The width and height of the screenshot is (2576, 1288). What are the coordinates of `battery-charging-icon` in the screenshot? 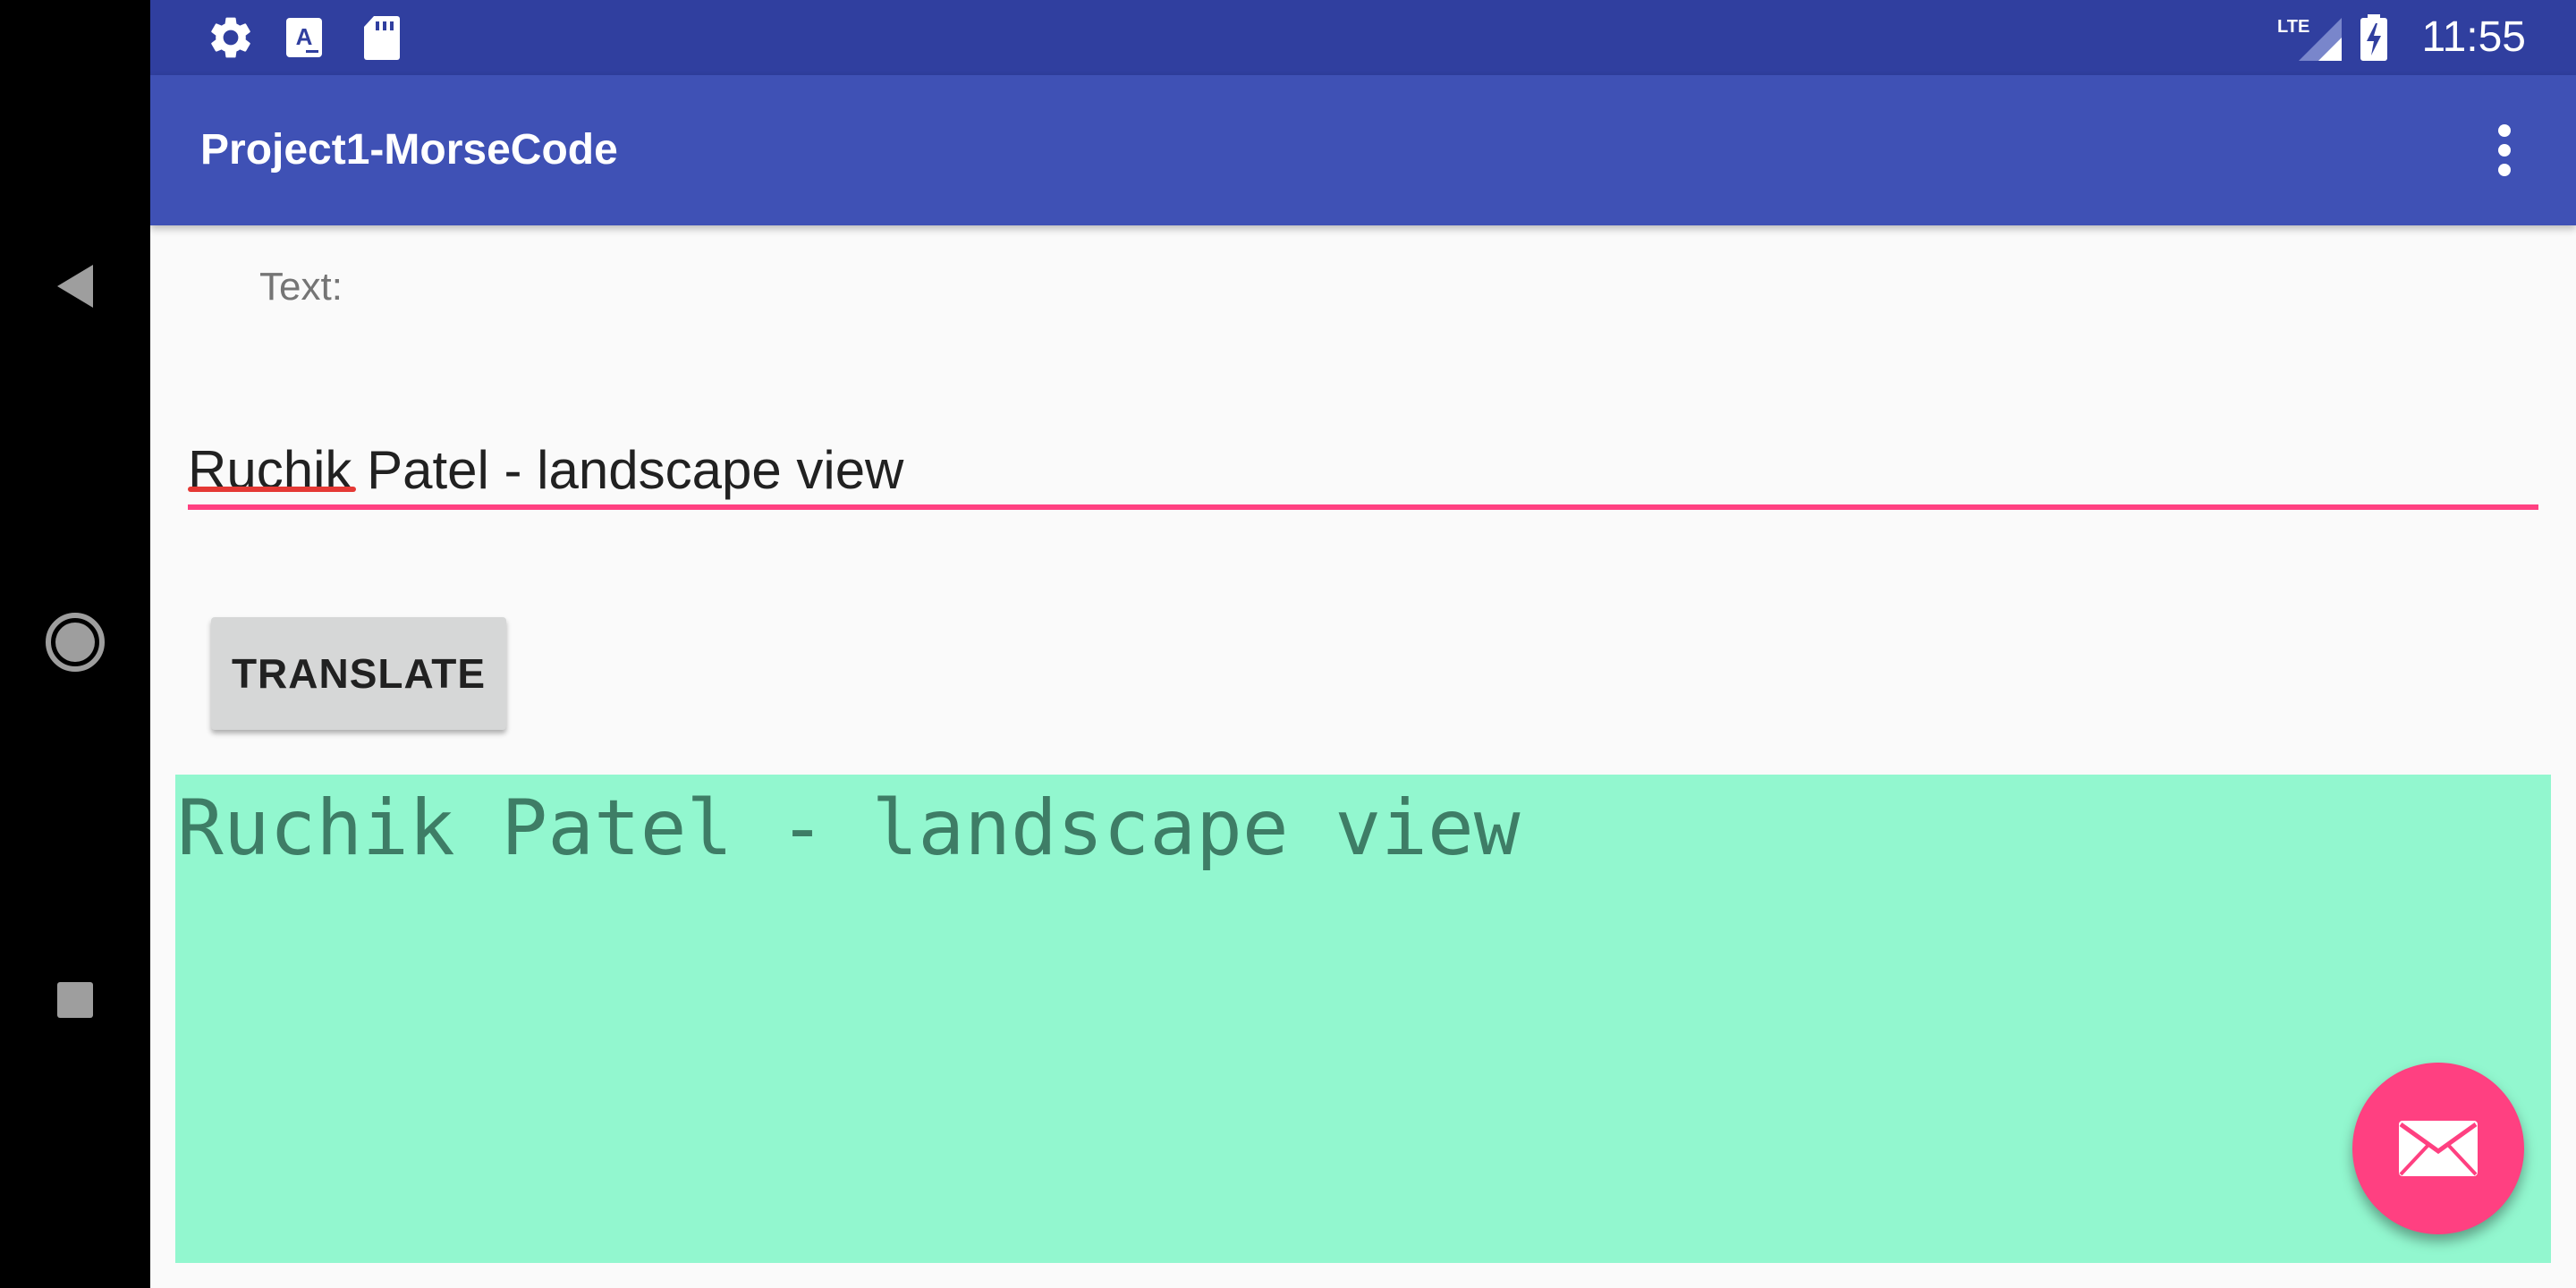 It's located at (2374, 38).